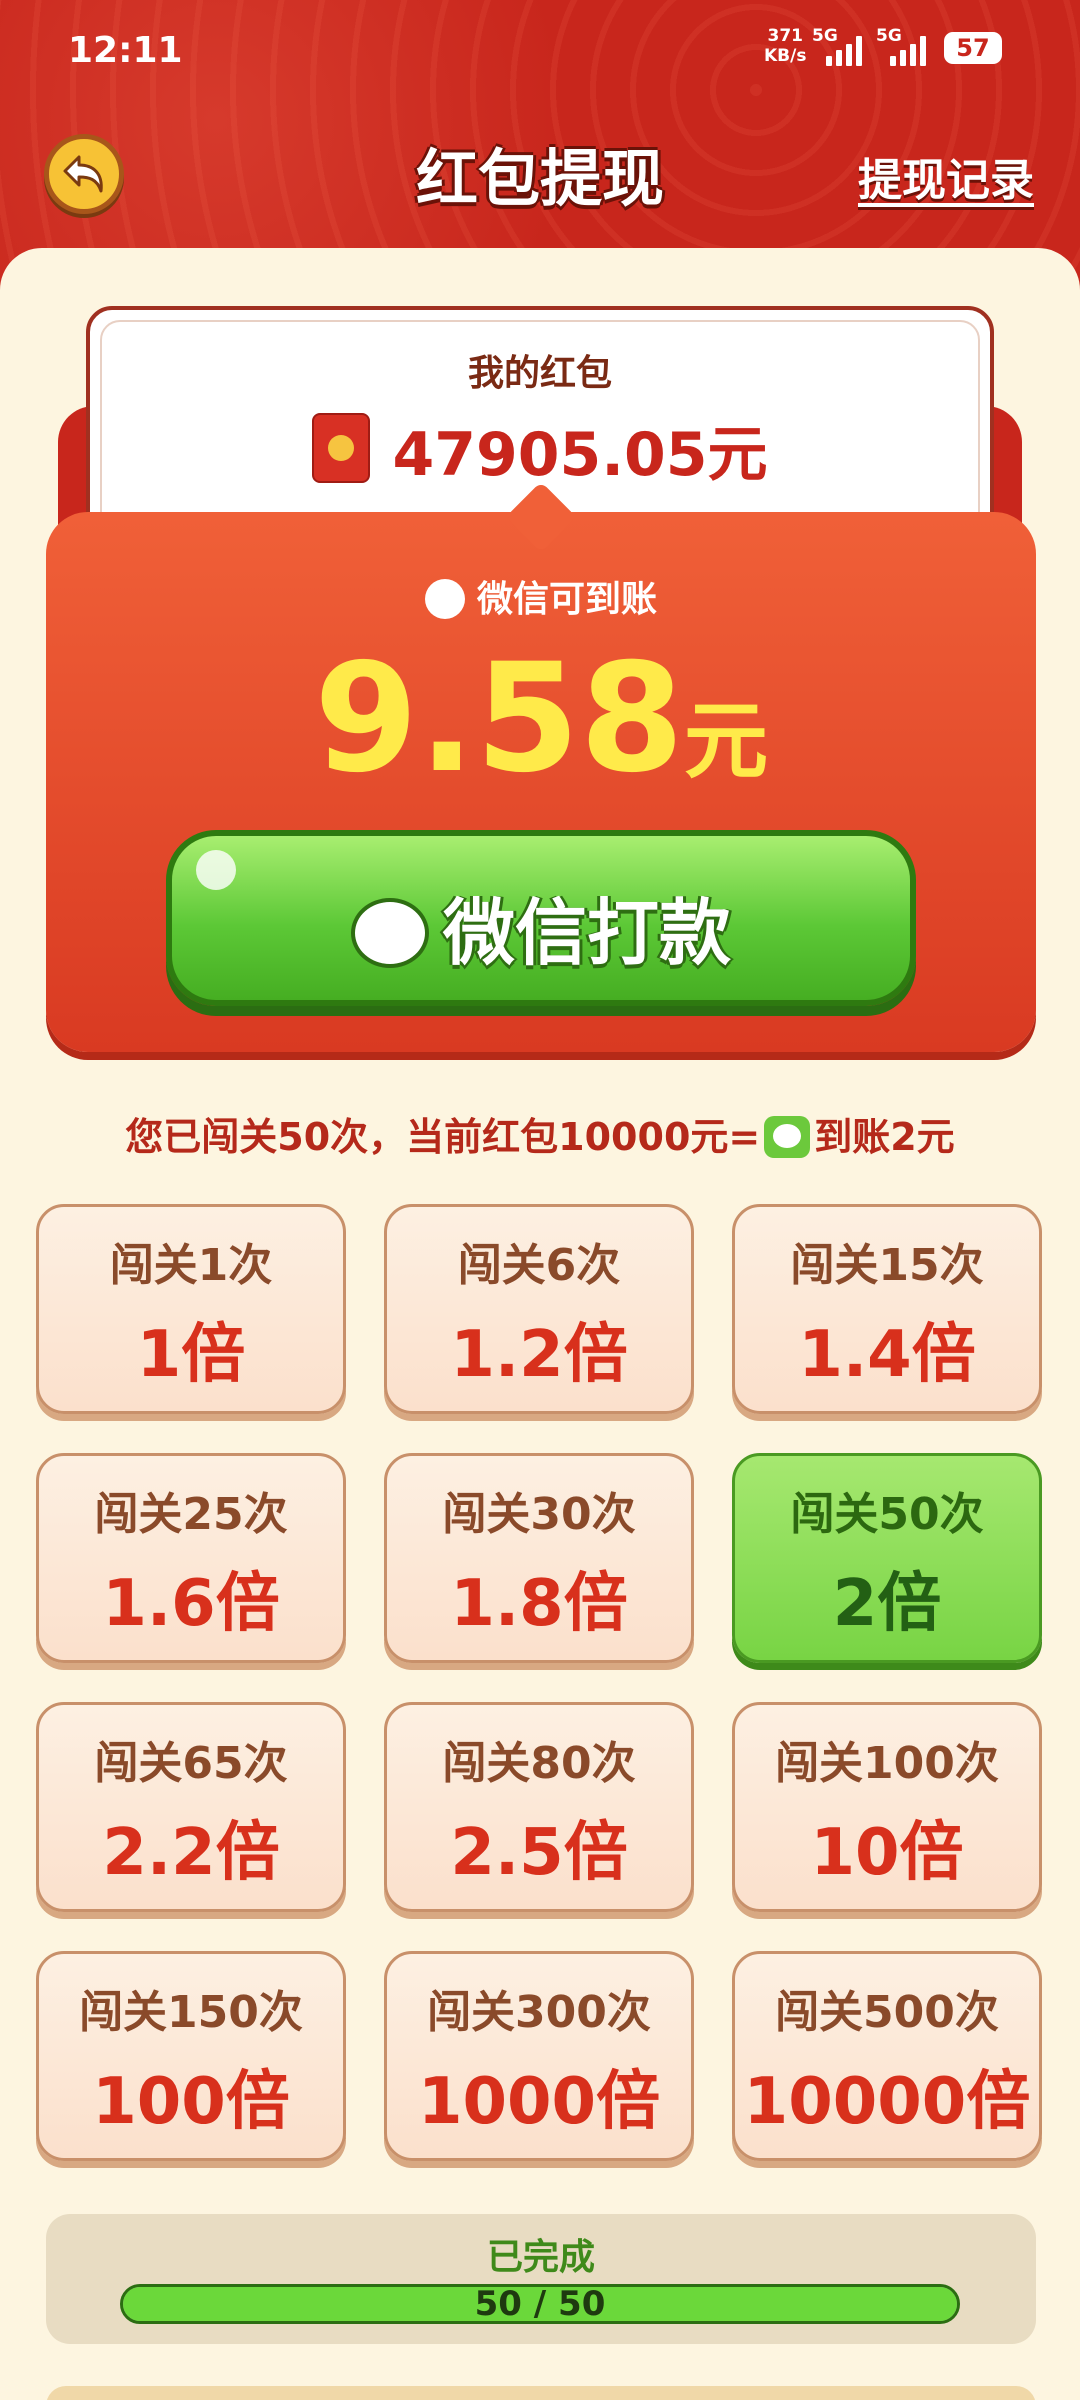 This screenshot has width=1080, height=2400. What do you see at coordinates (540, 50) in the screenshot?
I see `status-bar: 12:11 371 KB/s 5G 5G 57` at bounding box center [540, 50].